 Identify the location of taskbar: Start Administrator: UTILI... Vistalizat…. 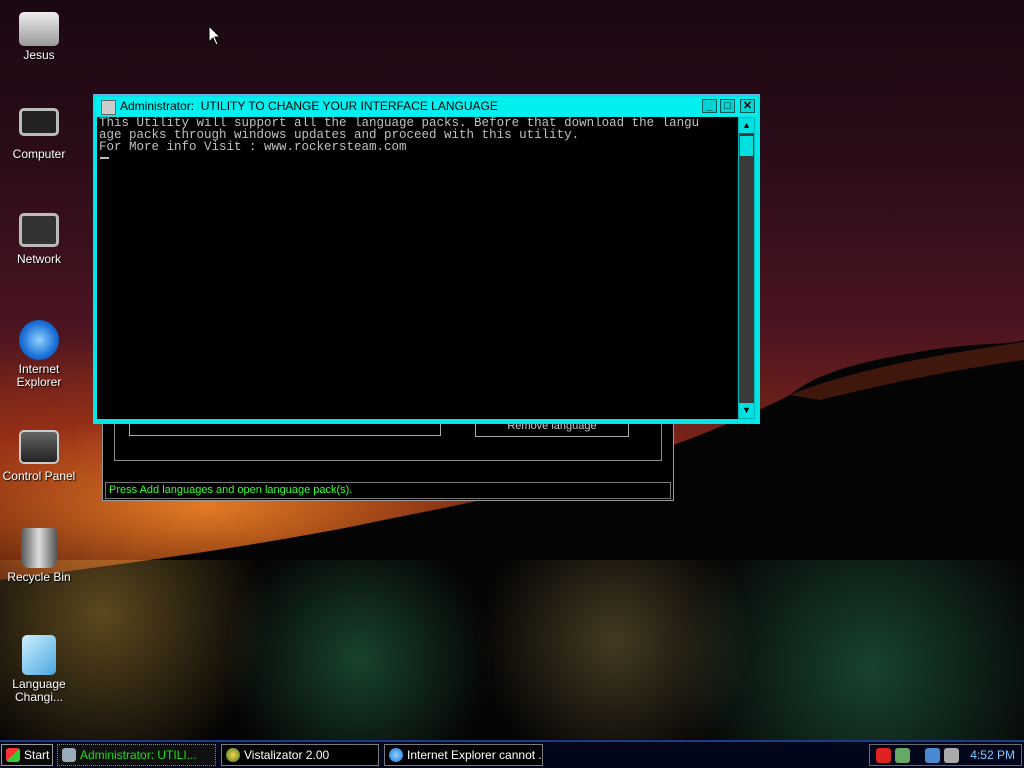
(512, 754).